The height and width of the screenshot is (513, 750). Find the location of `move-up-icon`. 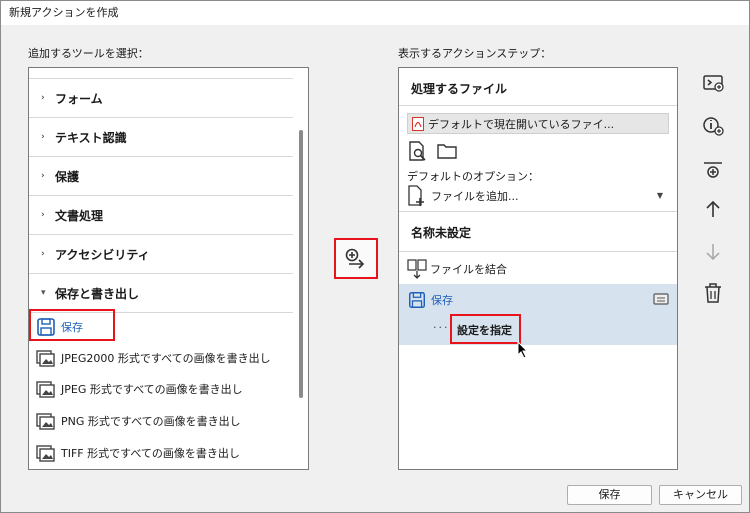

move-up-icon is located at coordinates (713, 209).